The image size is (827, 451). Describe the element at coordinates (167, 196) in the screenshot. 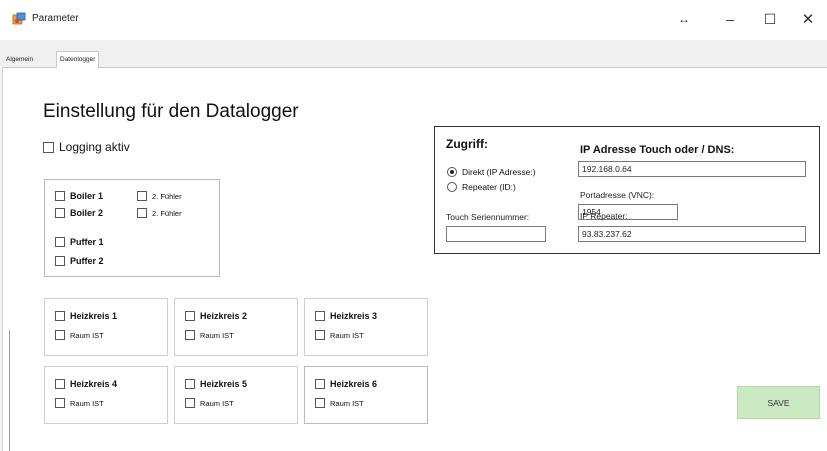

I see `boiler1-sensor2-label: 2. Fühler` at that location.